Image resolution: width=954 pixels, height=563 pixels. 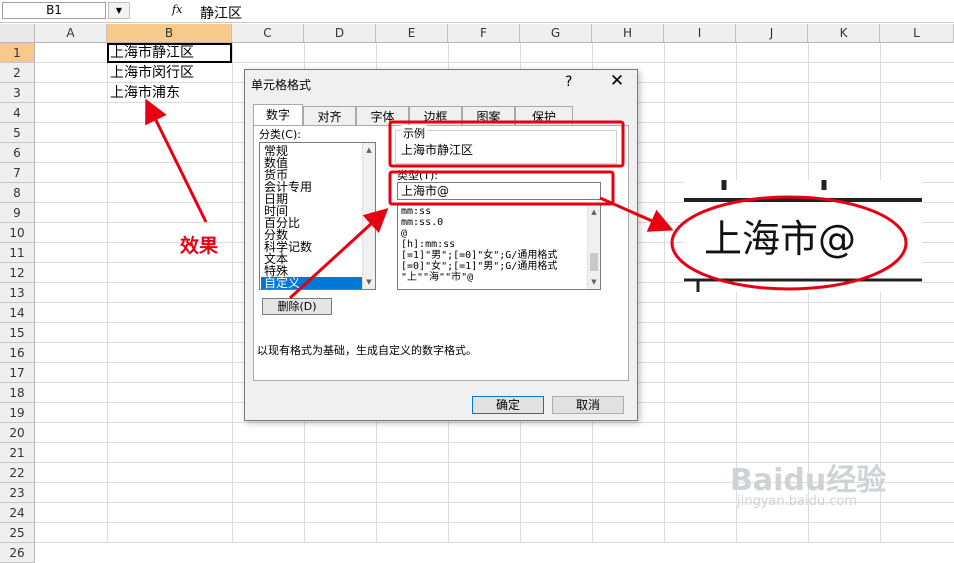 I want to click on cancel-button: 取消, so click(x=588, y=405).